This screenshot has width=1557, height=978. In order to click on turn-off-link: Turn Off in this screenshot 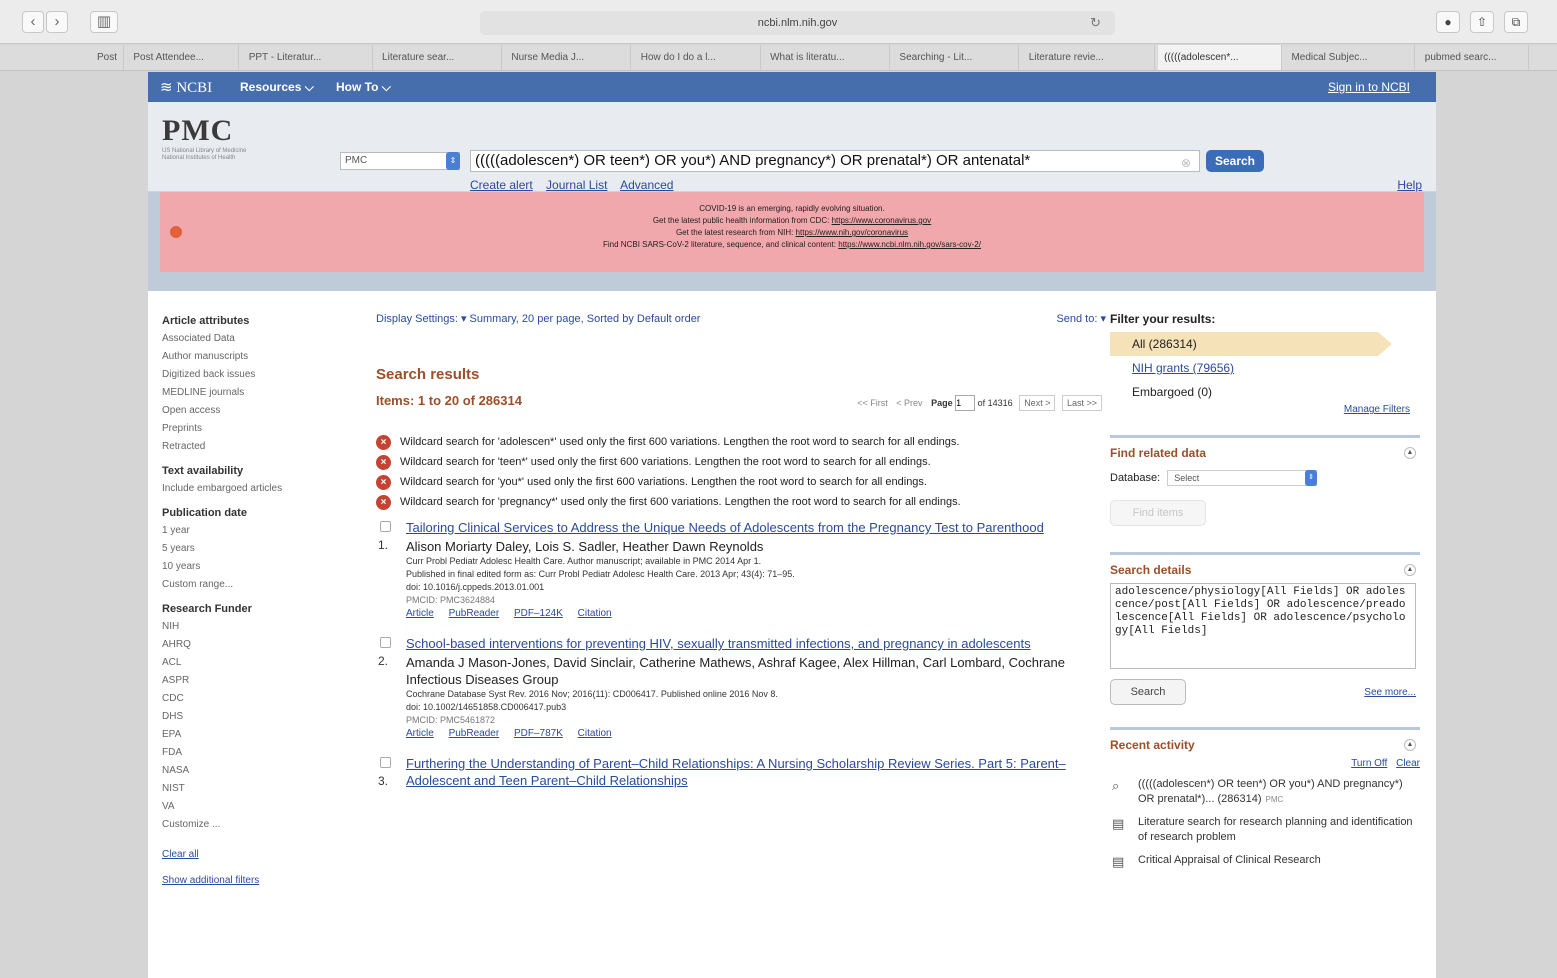, I will do `click(1369, 763)`.